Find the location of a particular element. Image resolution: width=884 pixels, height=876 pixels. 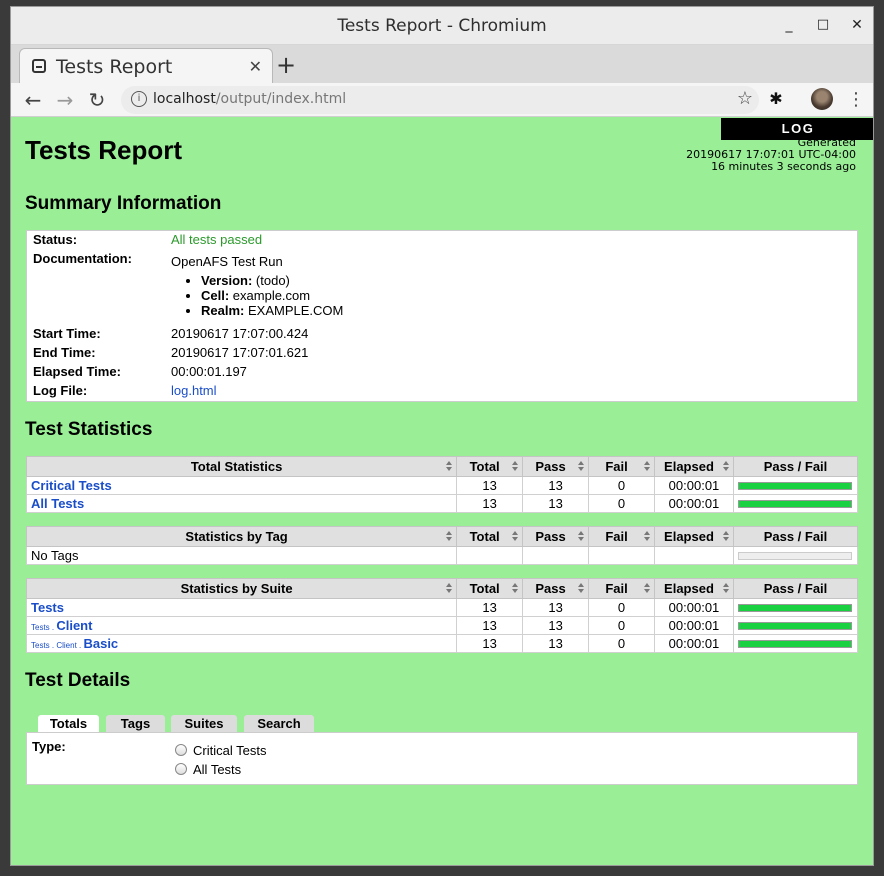

browser-tab: Tests Report ✕ is located at coordinates (146, 65).